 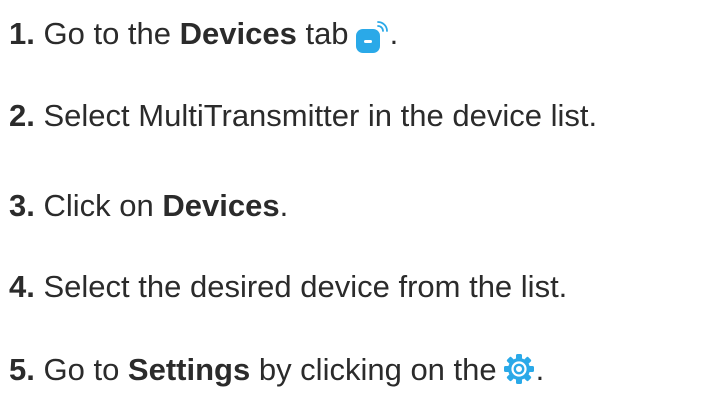 I want to click on step-text: Select the desired device from the list., so click(x=305, y=286).